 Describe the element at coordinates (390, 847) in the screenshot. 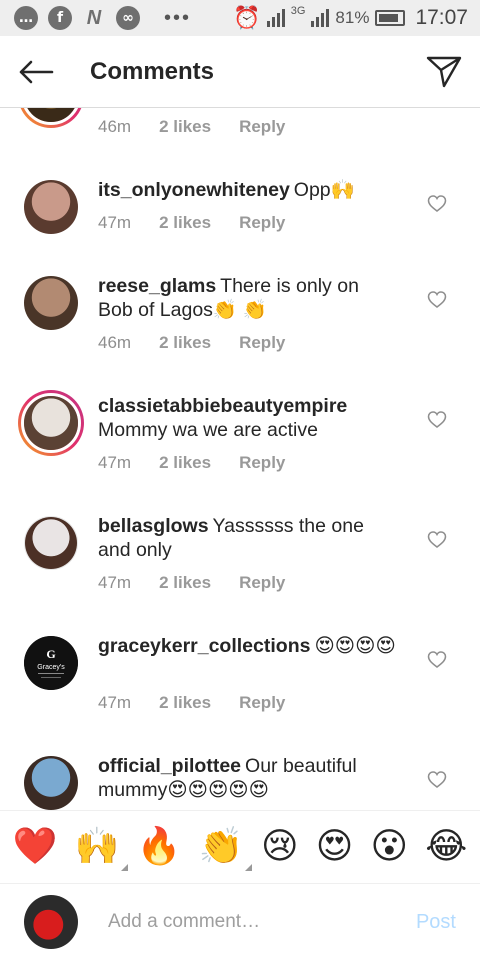

I see `surprised-face-emoji-button: 😮` at that location.